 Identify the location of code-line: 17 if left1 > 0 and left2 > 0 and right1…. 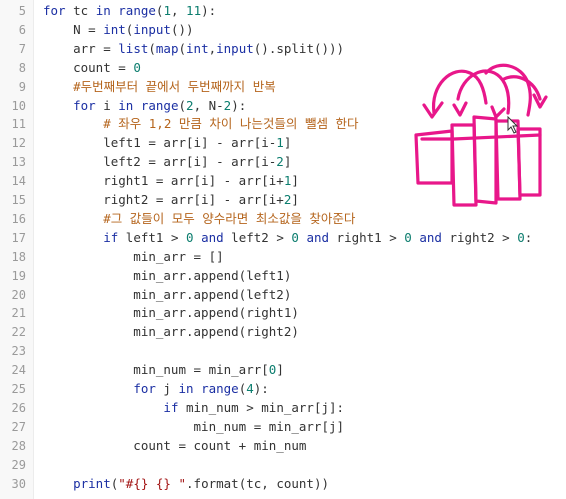
(283, 238).